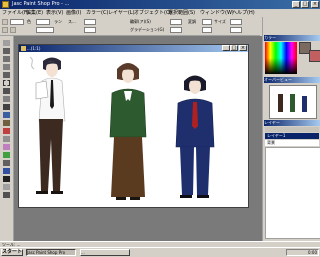 The height and width of the screenshot is (257, 320). I want to click on label-size: サイズ, so click(220, 21).